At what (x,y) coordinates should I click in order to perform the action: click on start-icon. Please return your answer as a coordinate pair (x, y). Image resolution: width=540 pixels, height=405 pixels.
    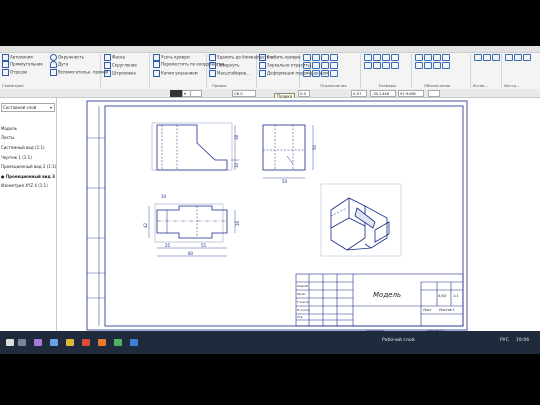
    Looking at the image, I should click on (10, 342).